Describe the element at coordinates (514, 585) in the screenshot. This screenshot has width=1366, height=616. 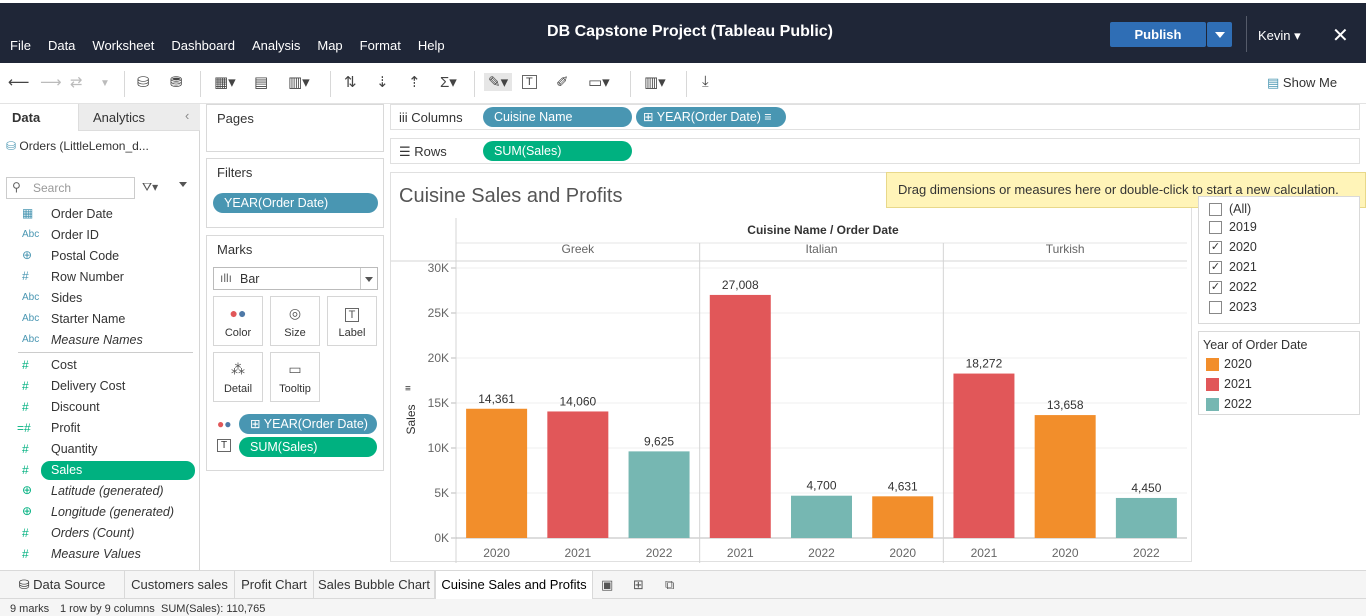
I see `tab-cuisine-sales-and-profits: Cuisine Sales and Profits` at that location.